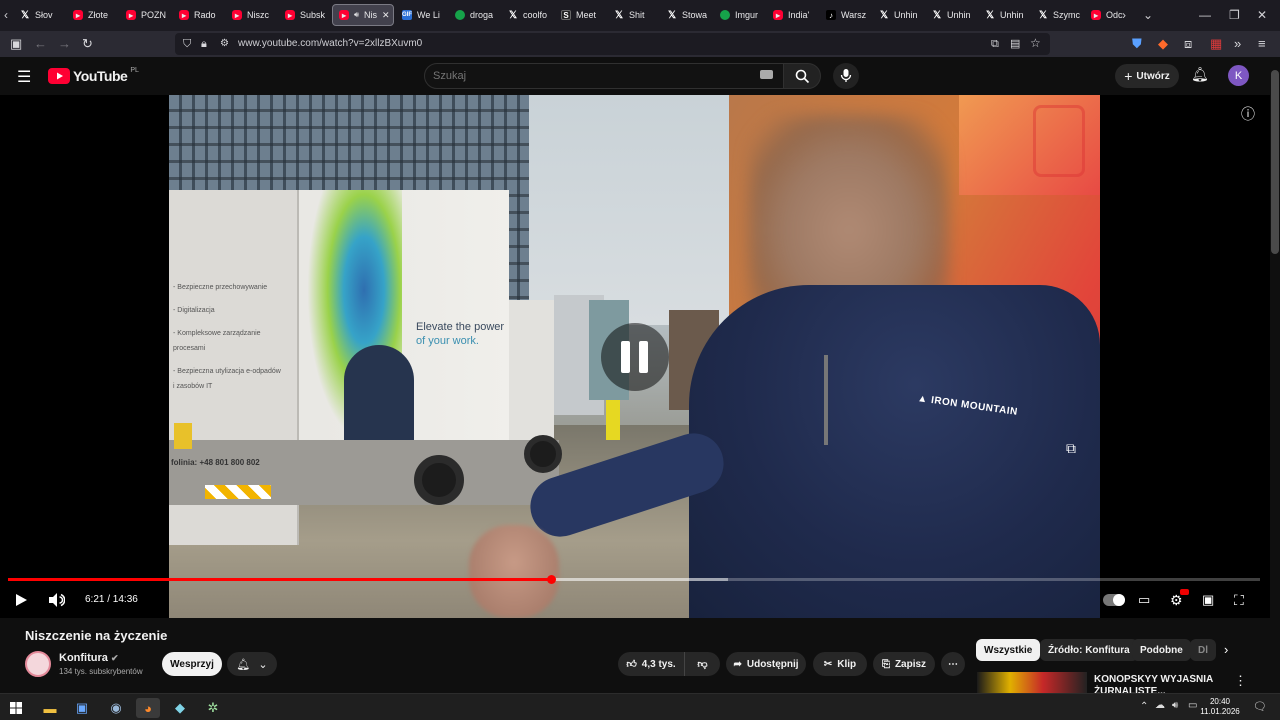 Image resolution: width=1280 pixels, height=720 pixels. What do you see at coordinates (356, 15) in the screenshot?
I see `tab-audio-icon: 🔊︎` at bounding box center [356, 15].